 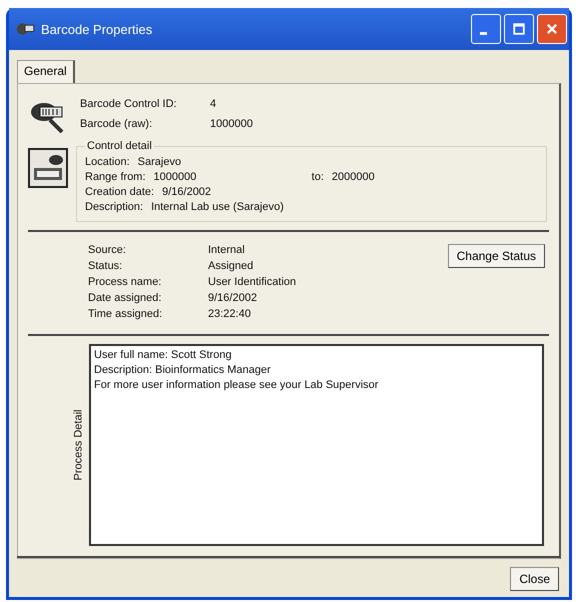 What do you see at coordinates (217, 207) in the screenshot?
I see `field-value: Internal Lab use (Sarajevo)` at bounding box center [217, 207].